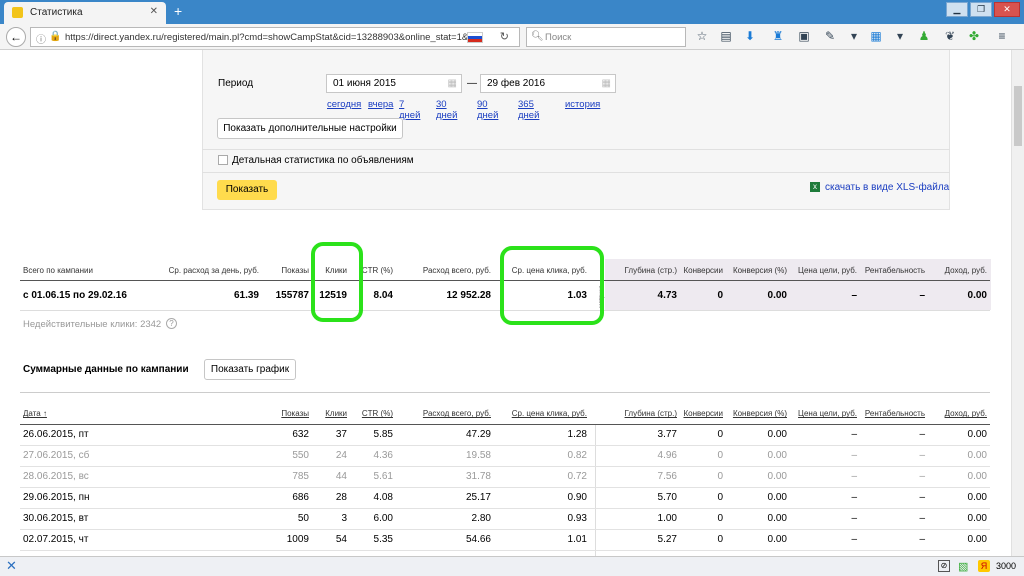  What do you see at coordinates (667, 497) in the screenshot?
I see `table-cell: 5.70` at bounding box center [667, 497].